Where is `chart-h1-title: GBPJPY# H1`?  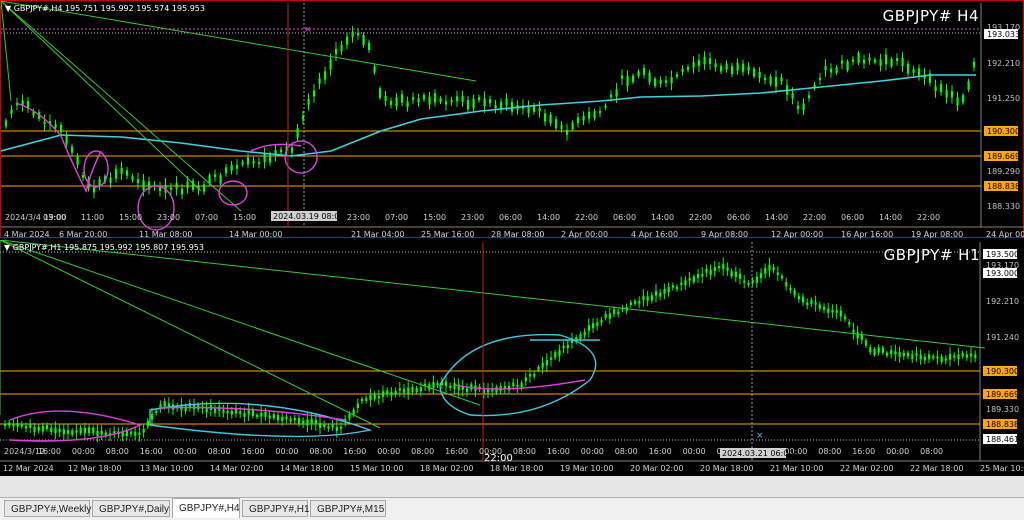 chart-h1-title: GBPJPY# H1 is located at coordinates (931, 255).